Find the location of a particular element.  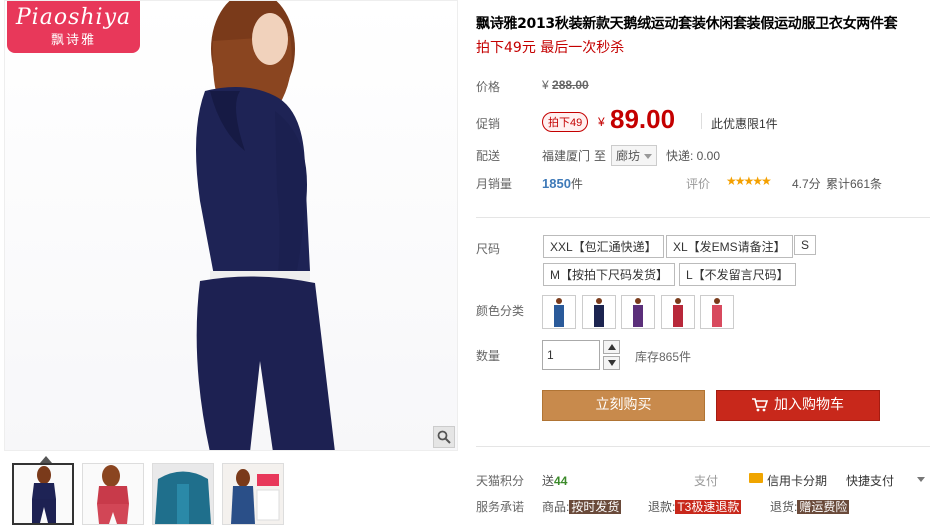

sales-count-unit: 件 is located at coordinates (576, 184).